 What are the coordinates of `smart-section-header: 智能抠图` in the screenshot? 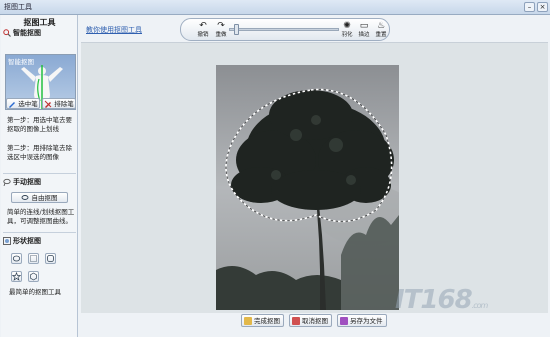 It's located at (22, 33).